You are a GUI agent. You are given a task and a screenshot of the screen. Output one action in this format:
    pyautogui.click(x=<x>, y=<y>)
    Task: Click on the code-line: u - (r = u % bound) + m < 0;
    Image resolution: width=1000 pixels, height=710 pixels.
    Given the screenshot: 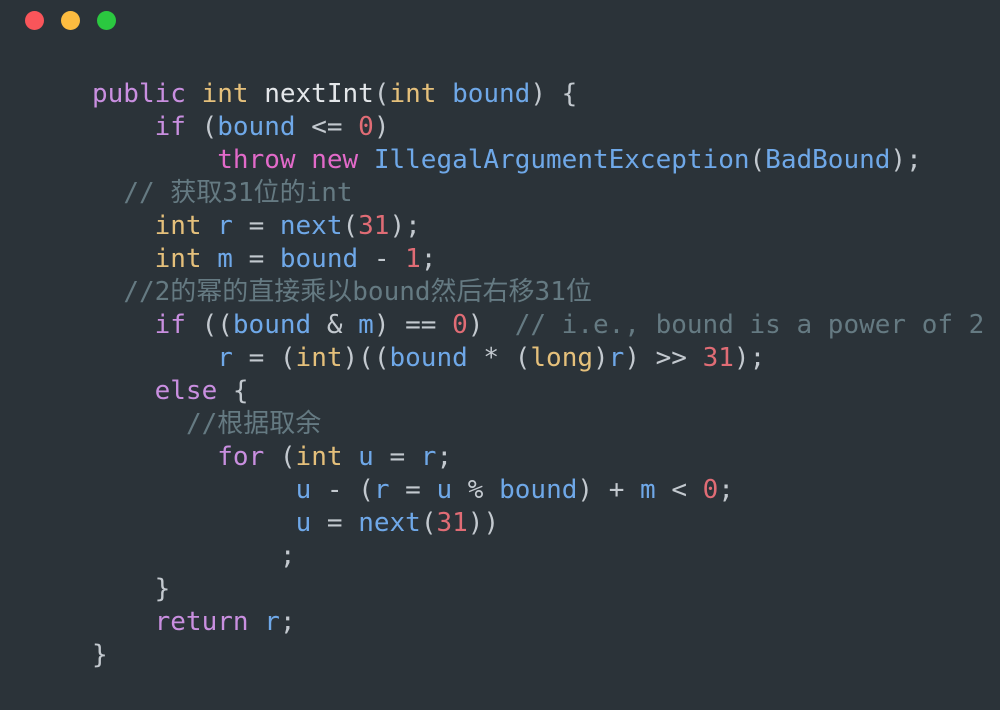 What is the action you would take?
    pyautogui.click(x=538, y=490)
    